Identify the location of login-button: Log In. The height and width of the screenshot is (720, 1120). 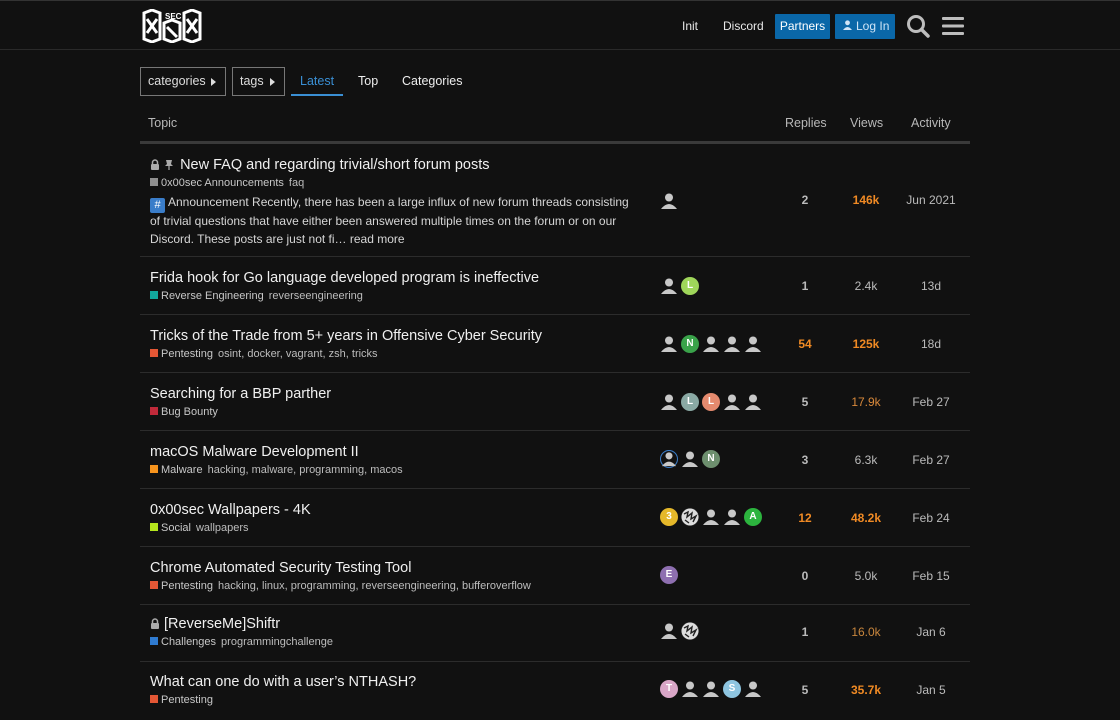
(865, 26).